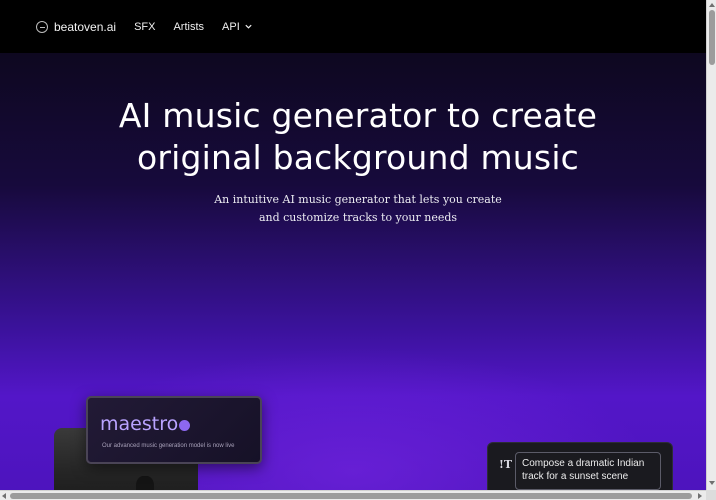  I want to click on hero-title-line-2: original background music, so click(358, 157).